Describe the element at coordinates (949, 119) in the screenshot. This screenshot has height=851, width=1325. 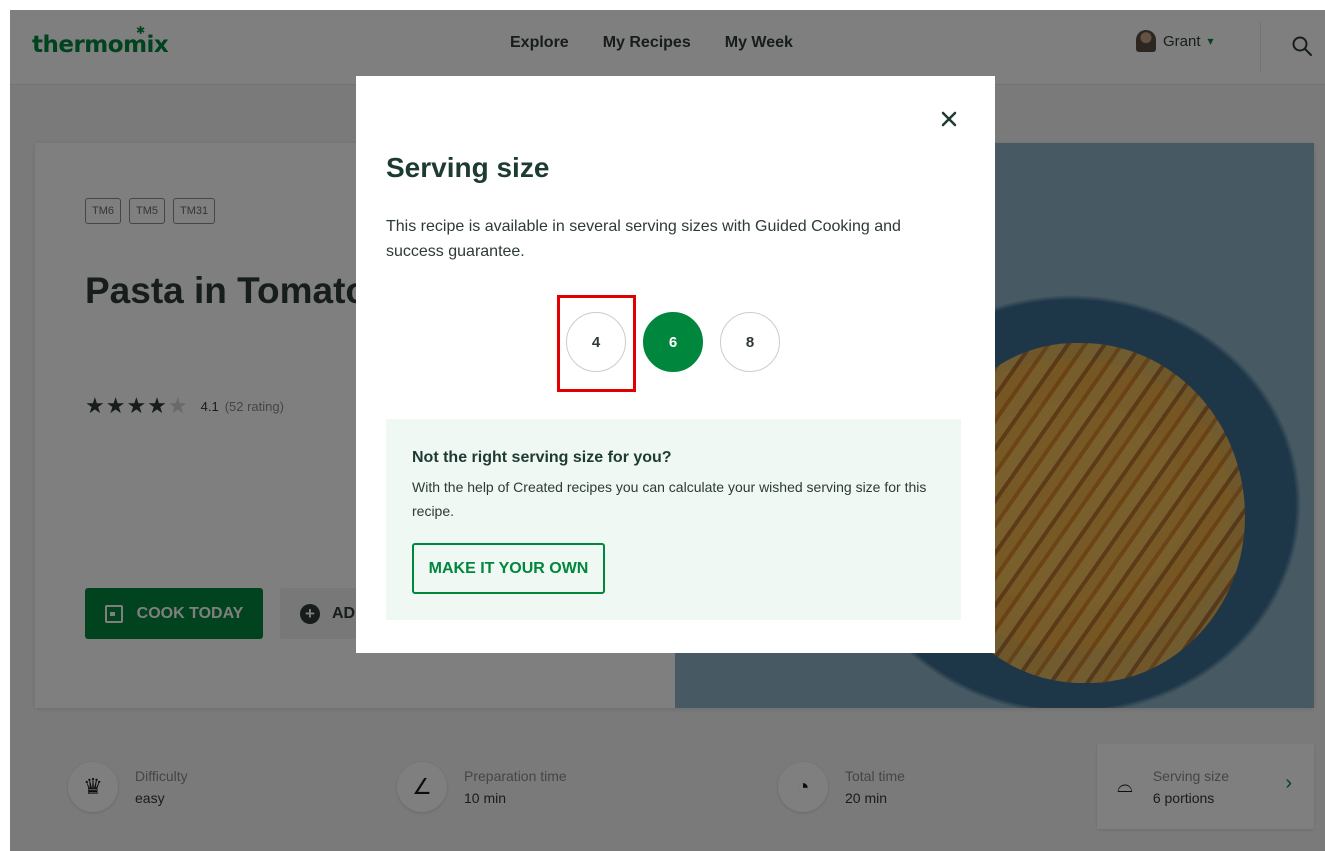
I see `close-icon` at that location.